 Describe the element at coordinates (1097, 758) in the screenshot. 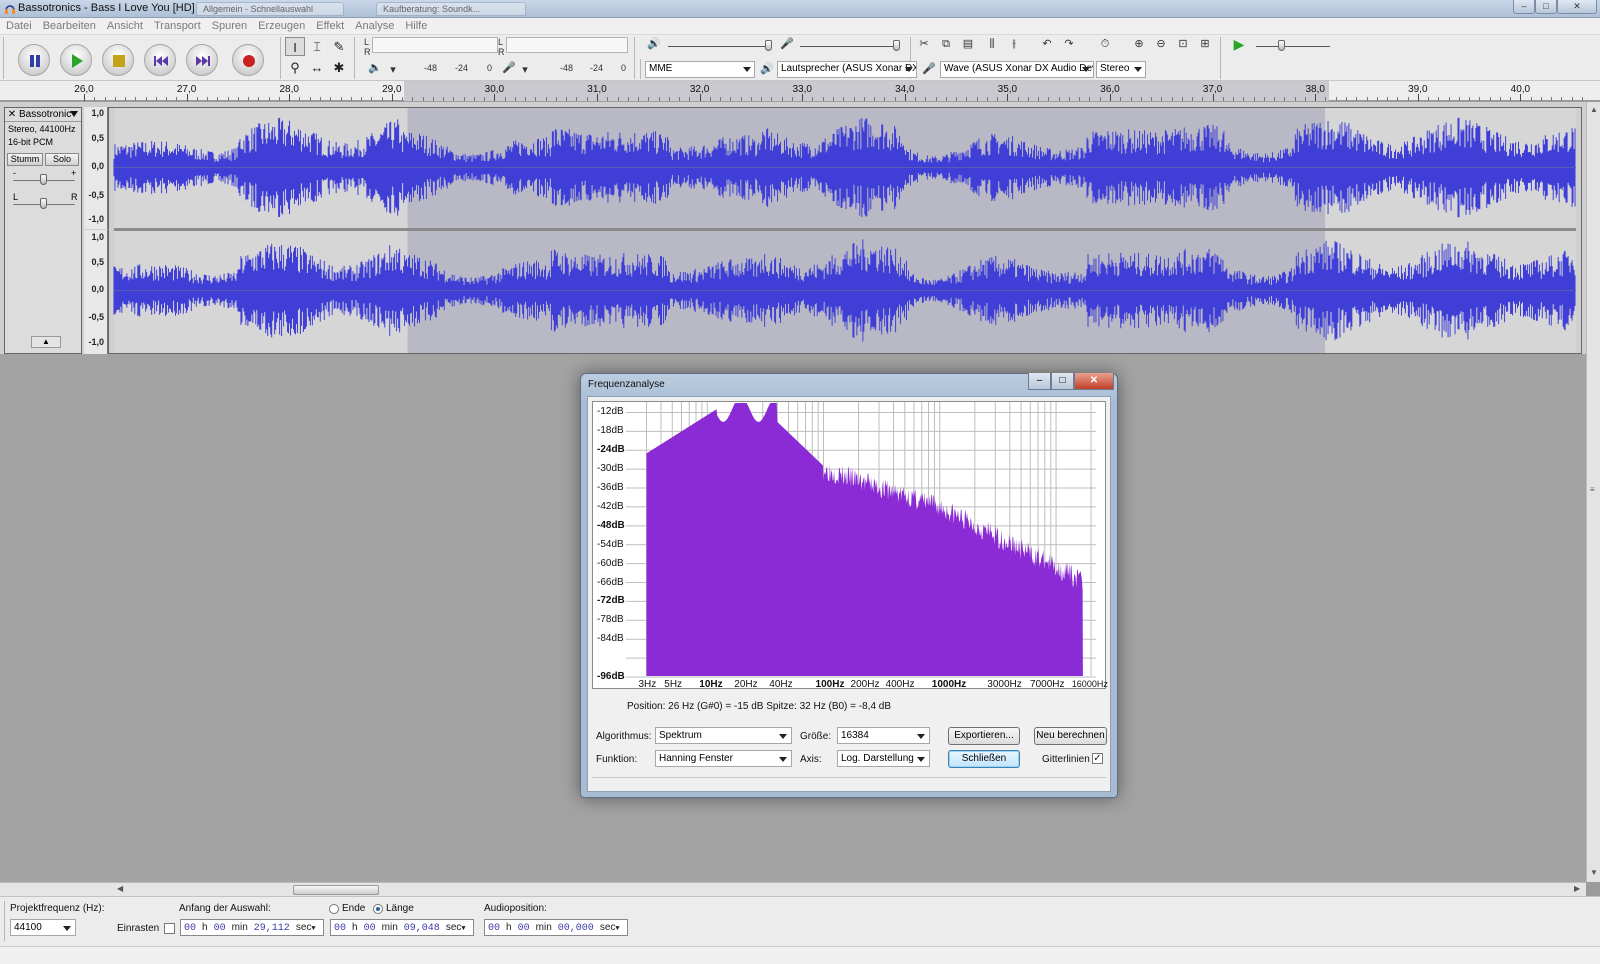

I see `grid-lines-checkbox: ✓` at that location.